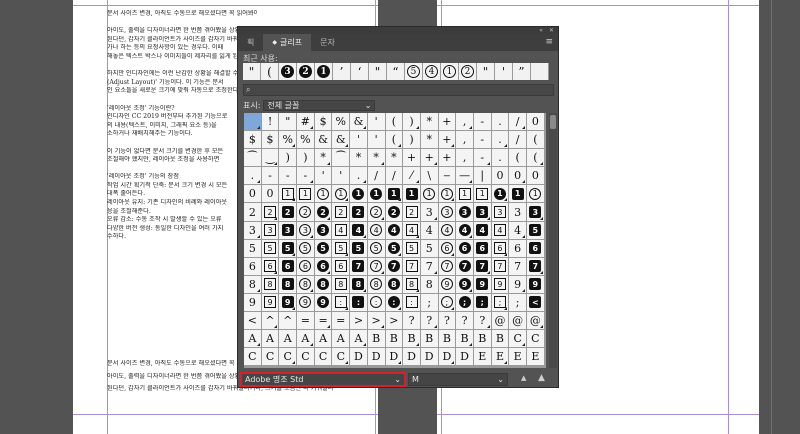 The width and height of the screenshot is (800, 434). What do you see at coordinates (359, 321) in the screenshot?
I see `glyph-cell: >` at bounding box center [359, 321].